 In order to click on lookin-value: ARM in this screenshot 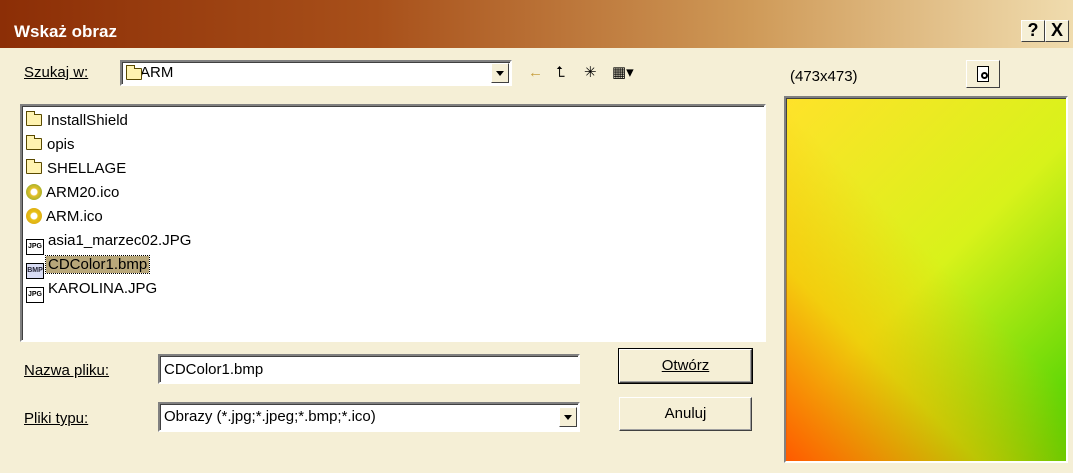, I will do `click(157, 72)`.